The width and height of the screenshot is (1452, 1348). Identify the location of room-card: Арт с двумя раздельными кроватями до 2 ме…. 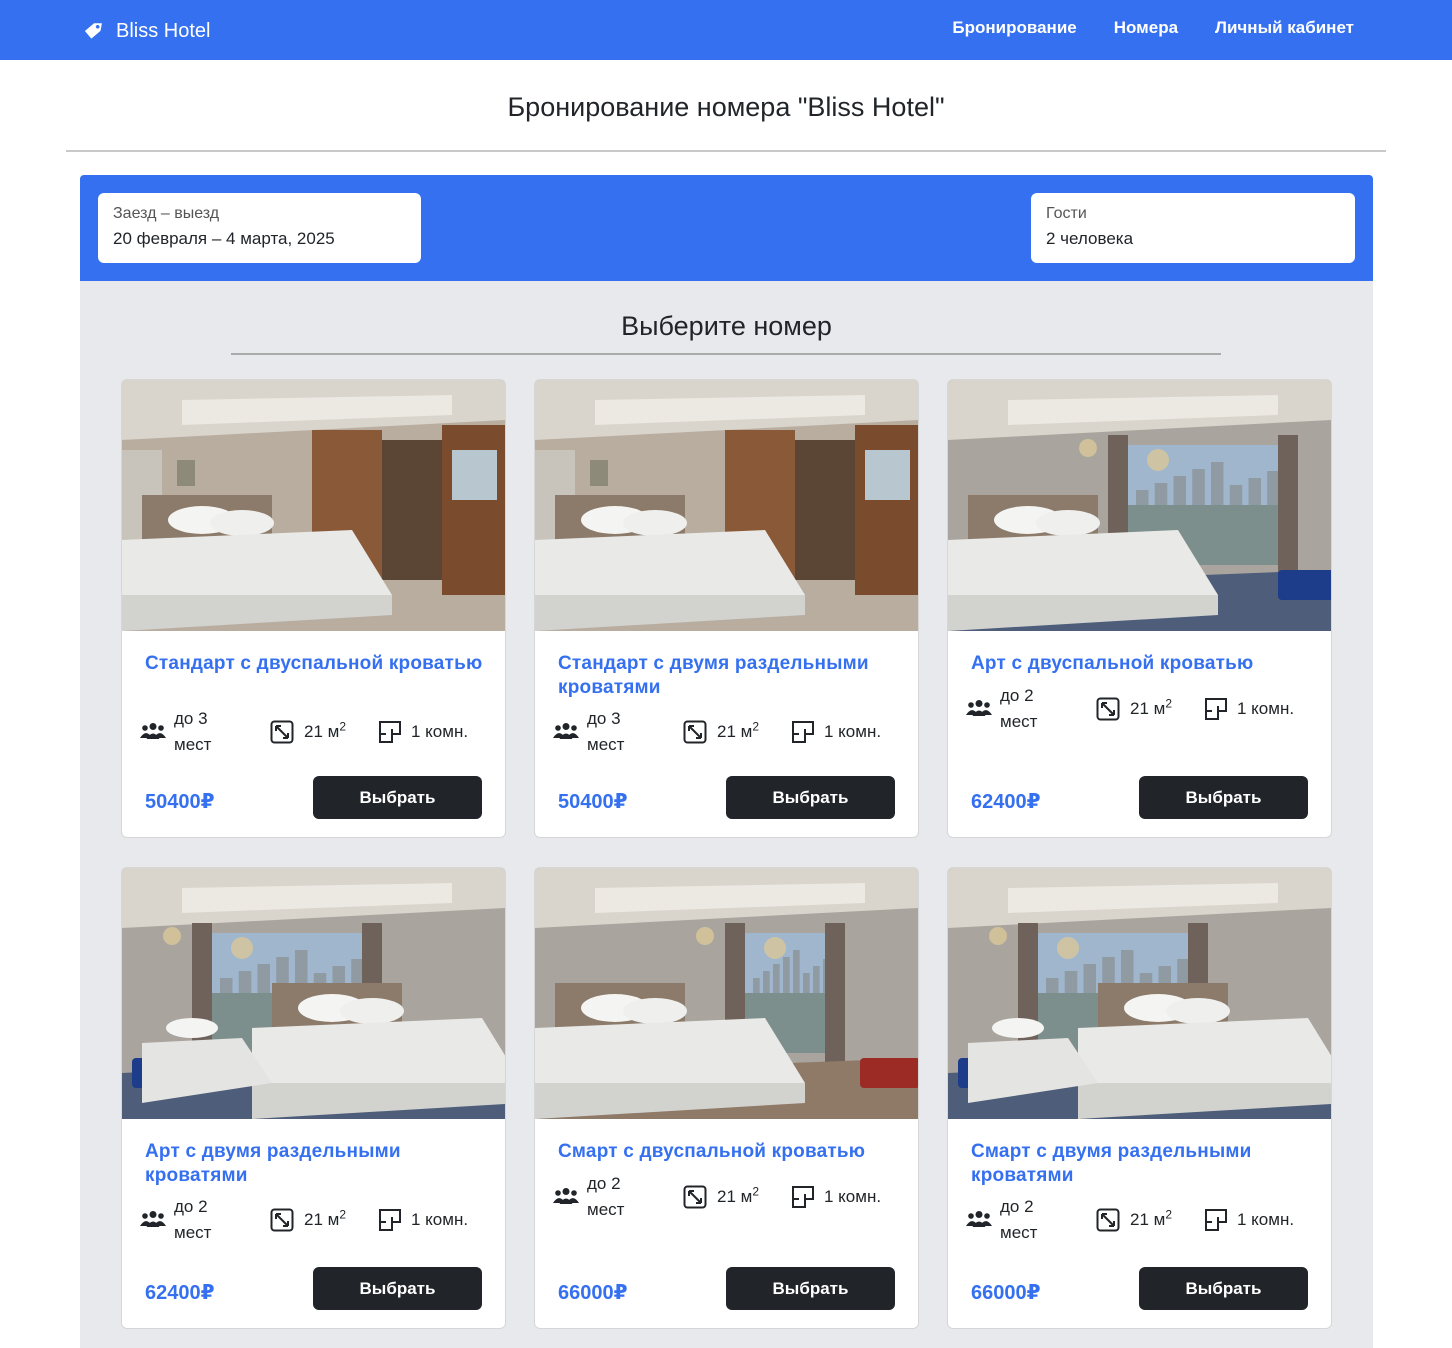
(313, 1098).